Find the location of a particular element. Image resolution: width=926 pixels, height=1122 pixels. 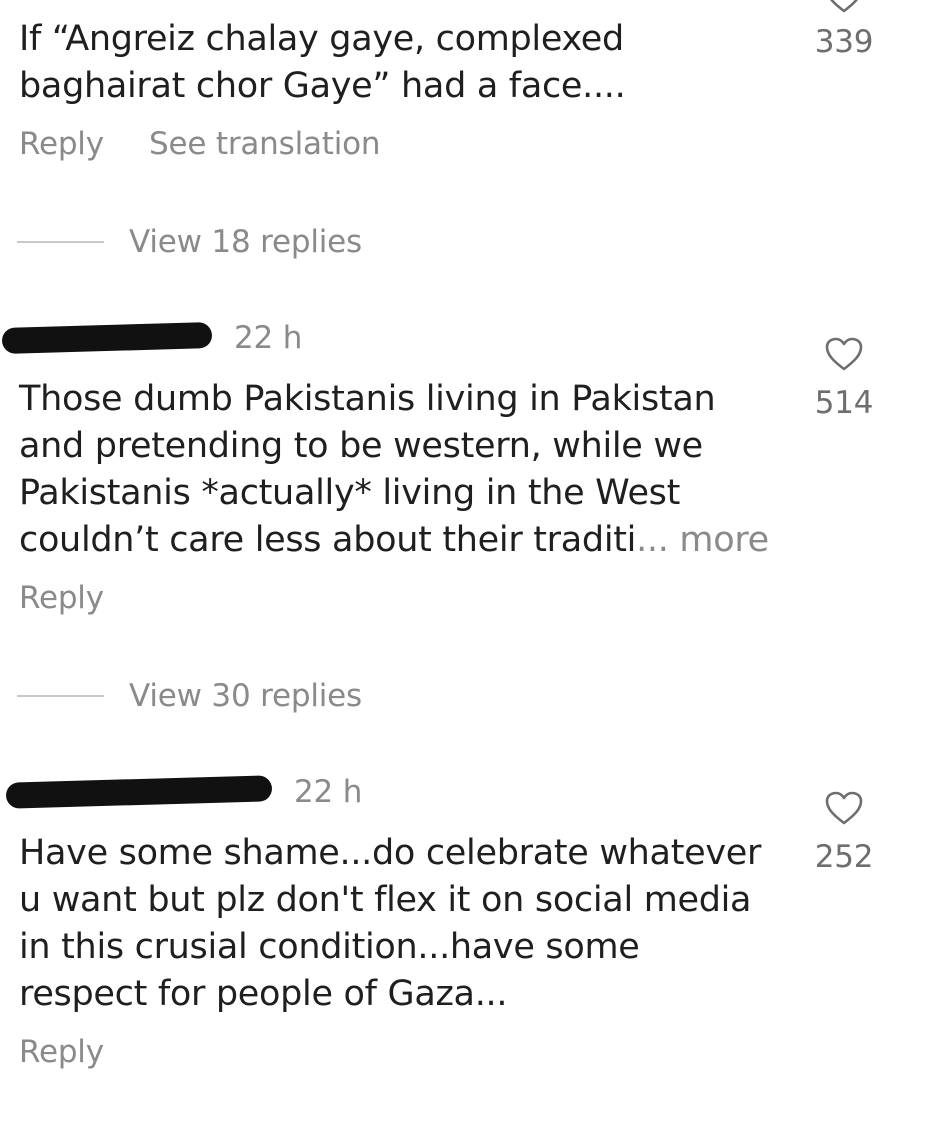

more-link: ... more is located at coordinates (702, 540).